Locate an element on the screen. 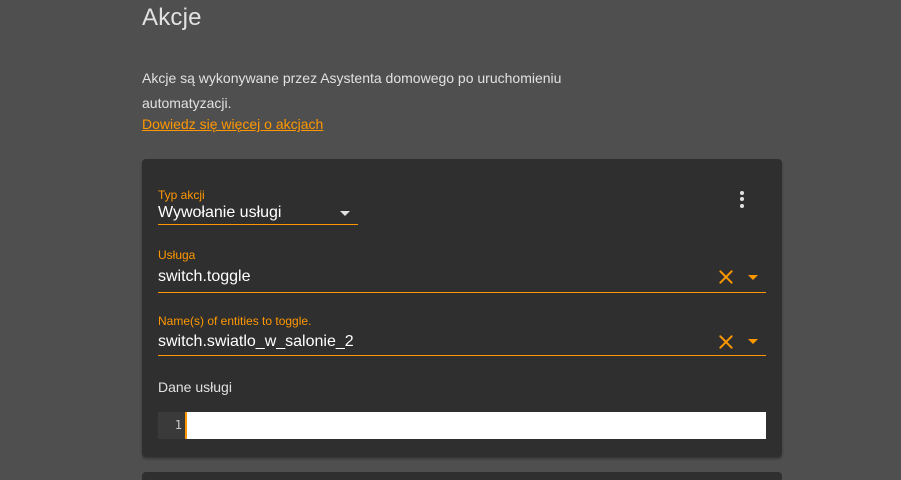 The height and width of the screenshot is (480, 901). service-value: switch.toggle is located at coordinates (204, 276).